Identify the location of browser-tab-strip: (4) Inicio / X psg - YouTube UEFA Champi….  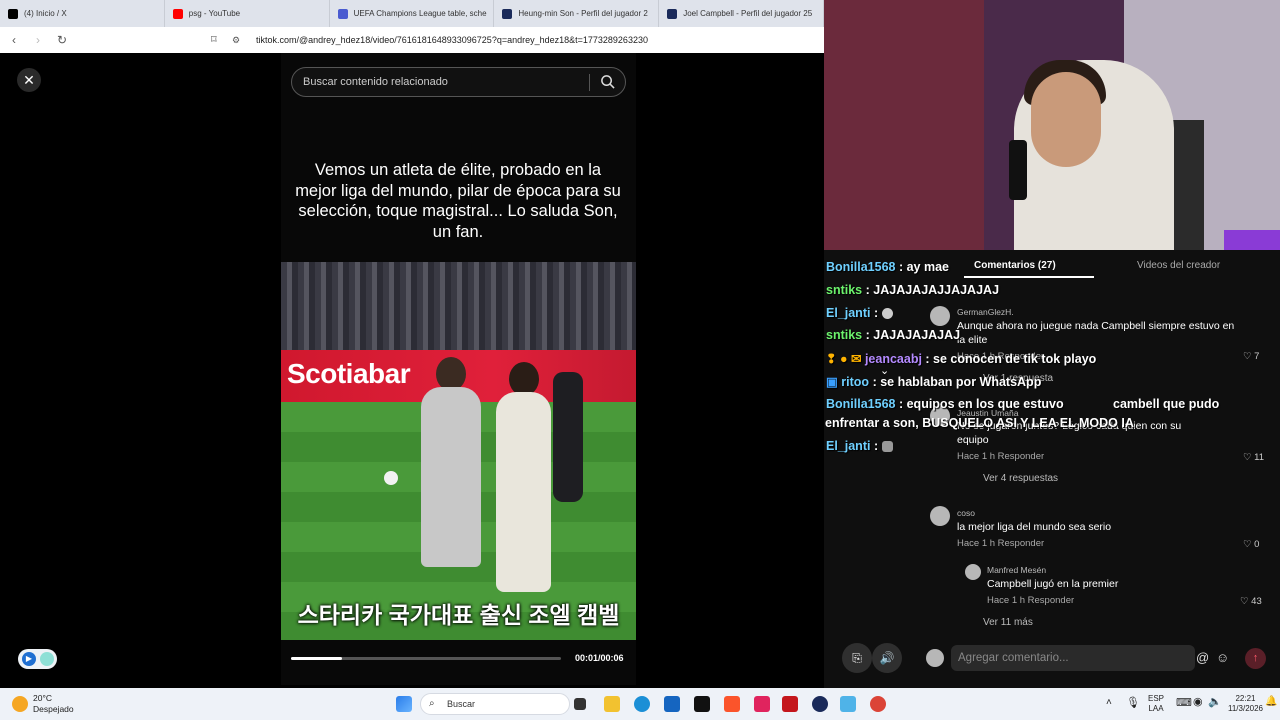
(412, 13).